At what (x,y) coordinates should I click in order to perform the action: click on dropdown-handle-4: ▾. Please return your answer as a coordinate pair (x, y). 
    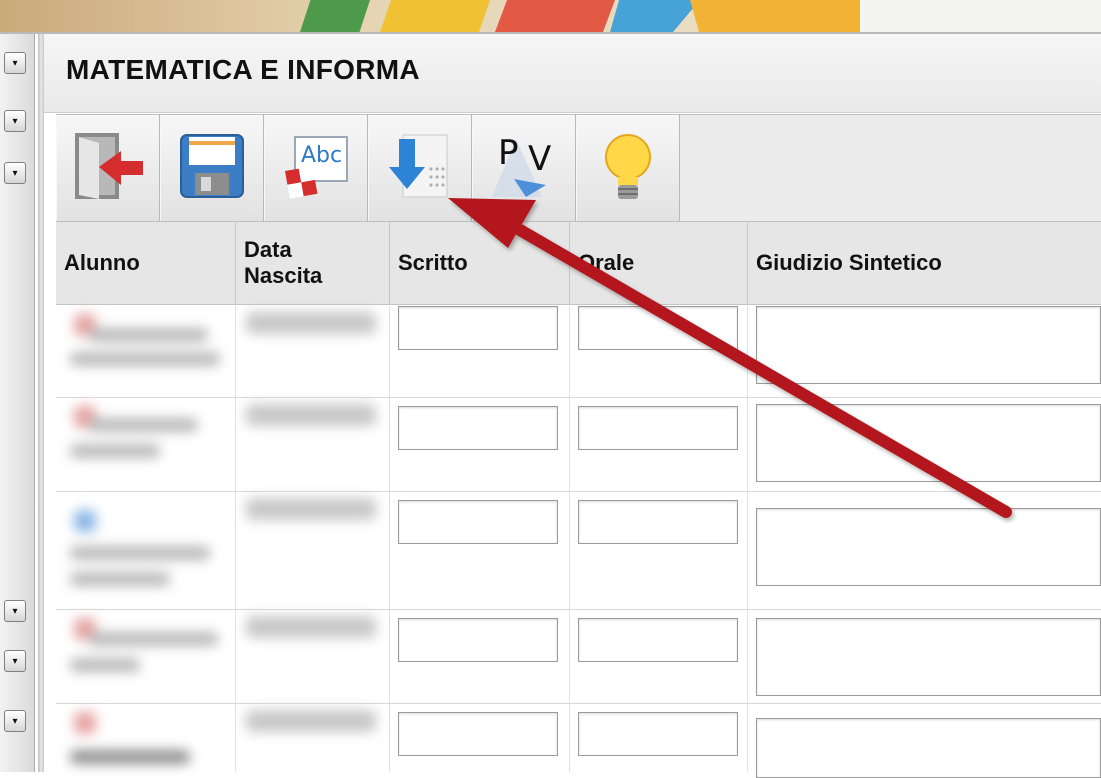
    Looking at the image, I should click on (15, 611).